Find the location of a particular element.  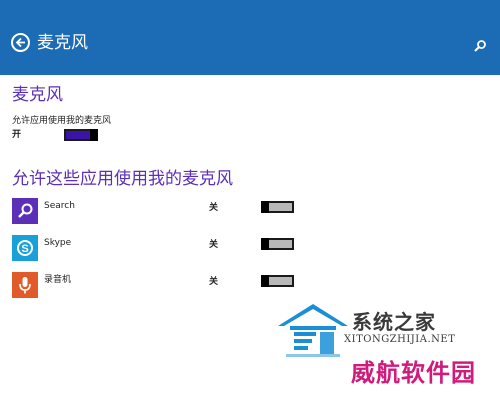

microphone-toggle is located at coordinates (81, 135).